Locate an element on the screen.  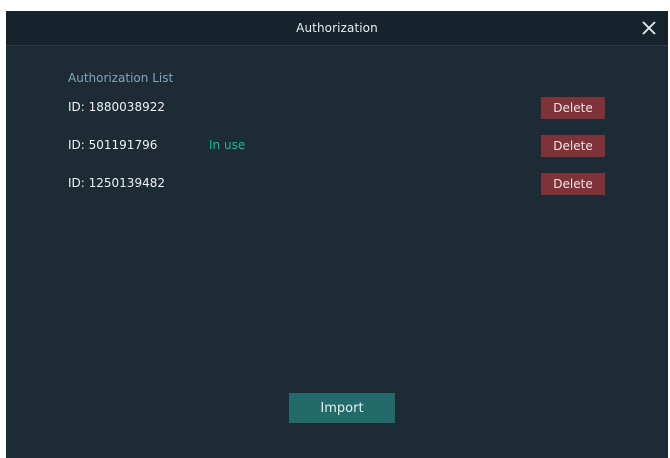
authorization-id: ID: 1880038922 is located at coordinates (116, 107).